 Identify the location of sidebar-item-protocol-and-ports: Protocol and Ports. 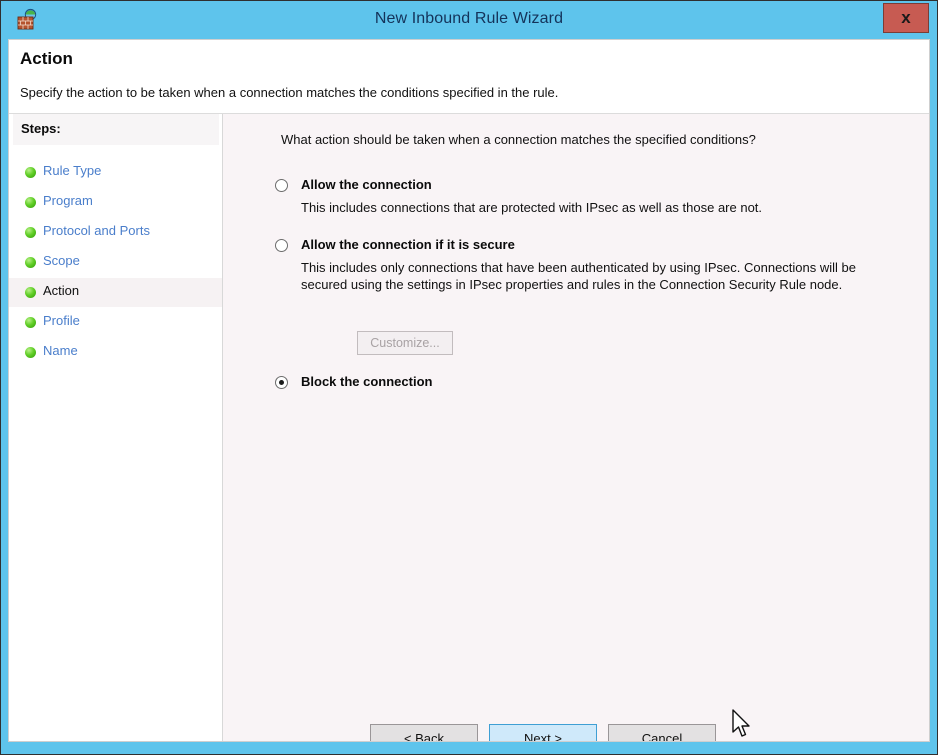
(115, 232).